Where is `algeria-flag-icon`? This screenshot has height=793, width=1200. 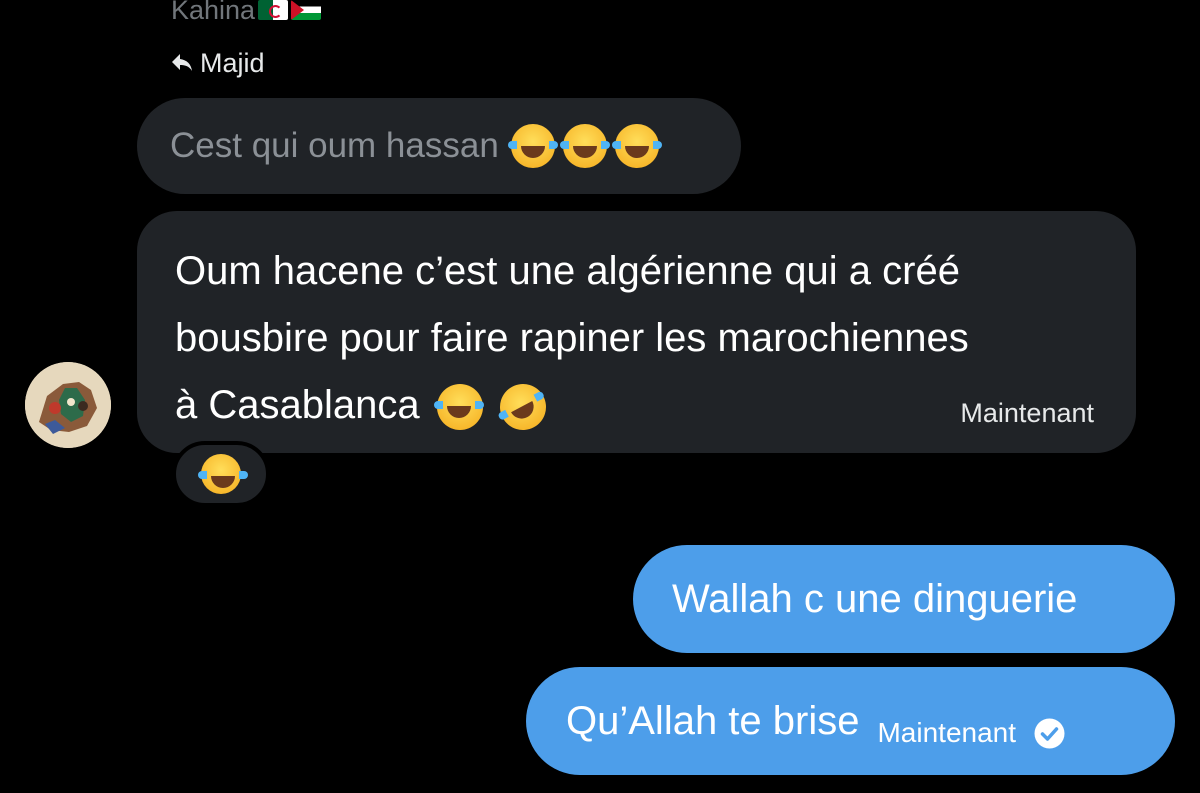 algeria-flag-icon is located at coordinates (273, 10).